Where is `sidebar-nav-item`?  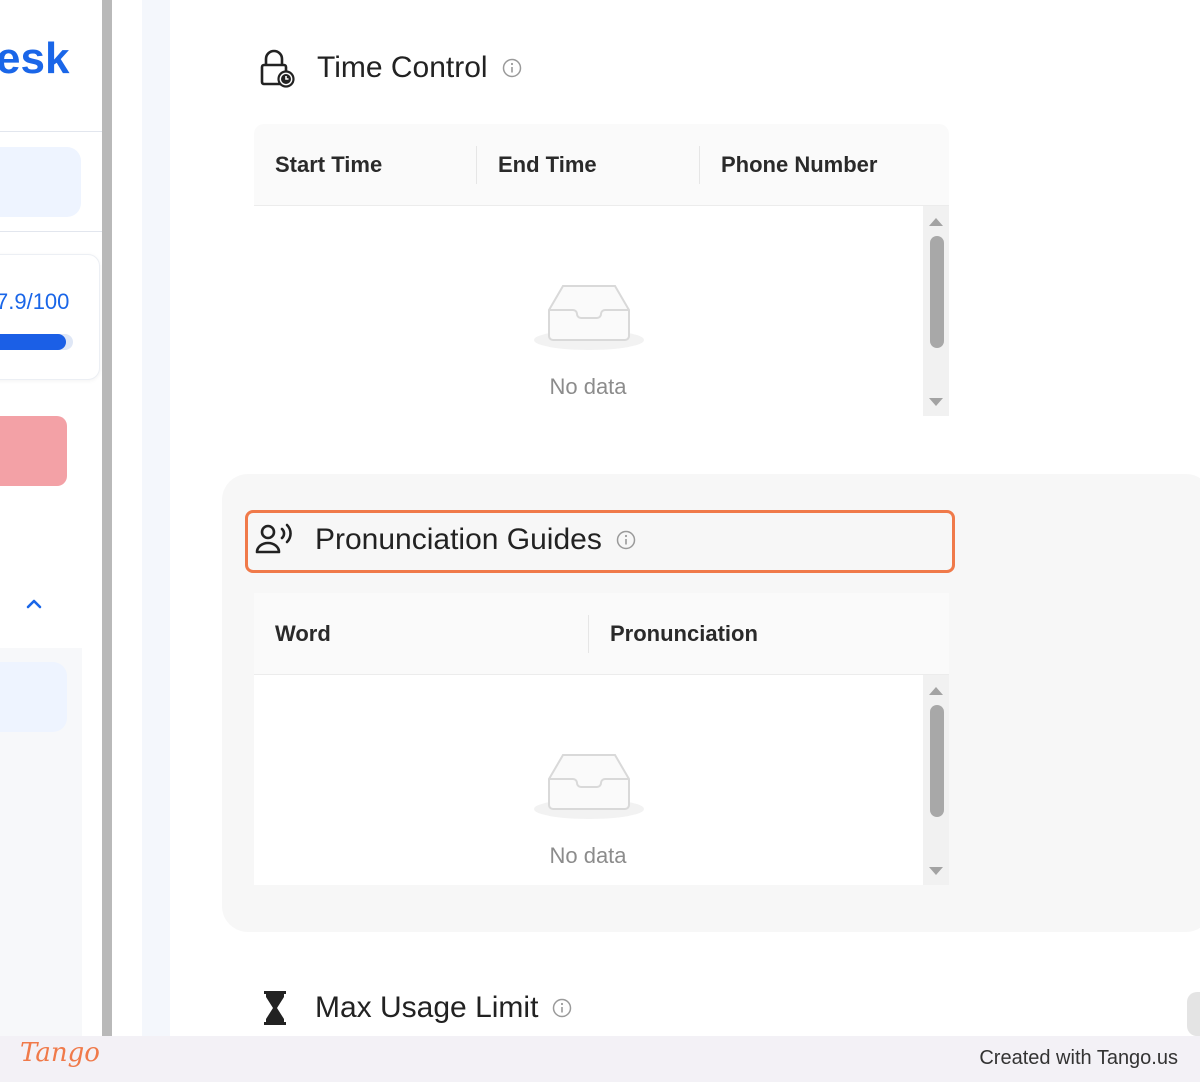
sidebar-nav-item is located at coordinates (40, 182).